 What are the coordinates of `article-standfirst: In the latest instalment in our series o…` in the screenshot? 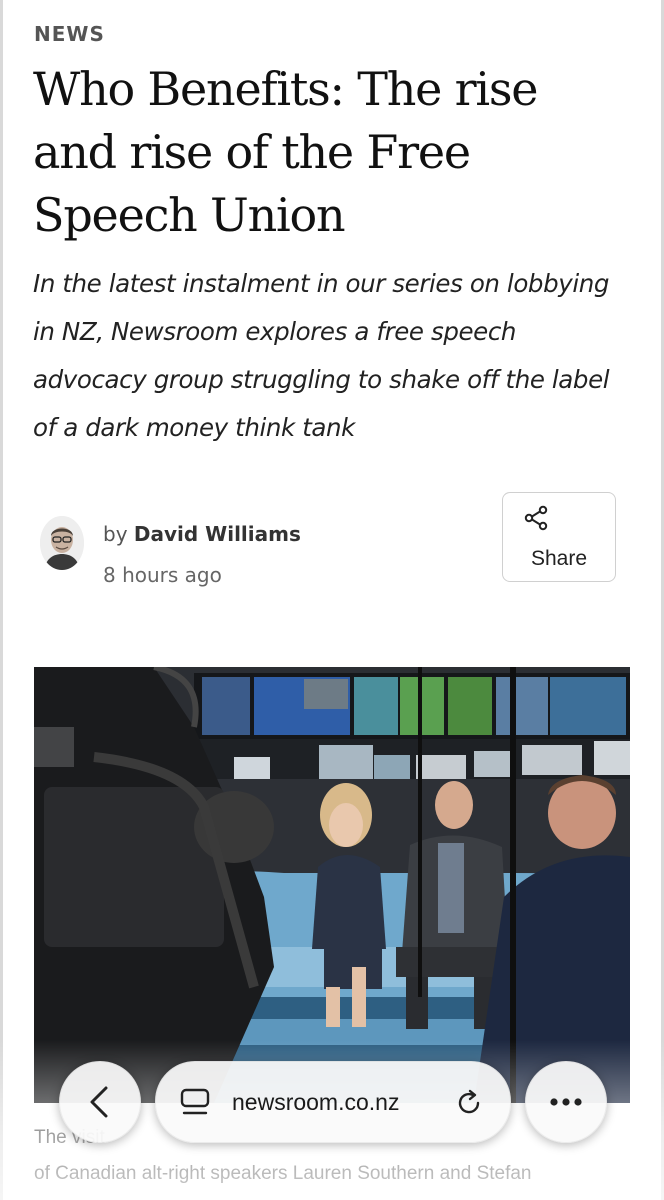 It's located at (321, 355).